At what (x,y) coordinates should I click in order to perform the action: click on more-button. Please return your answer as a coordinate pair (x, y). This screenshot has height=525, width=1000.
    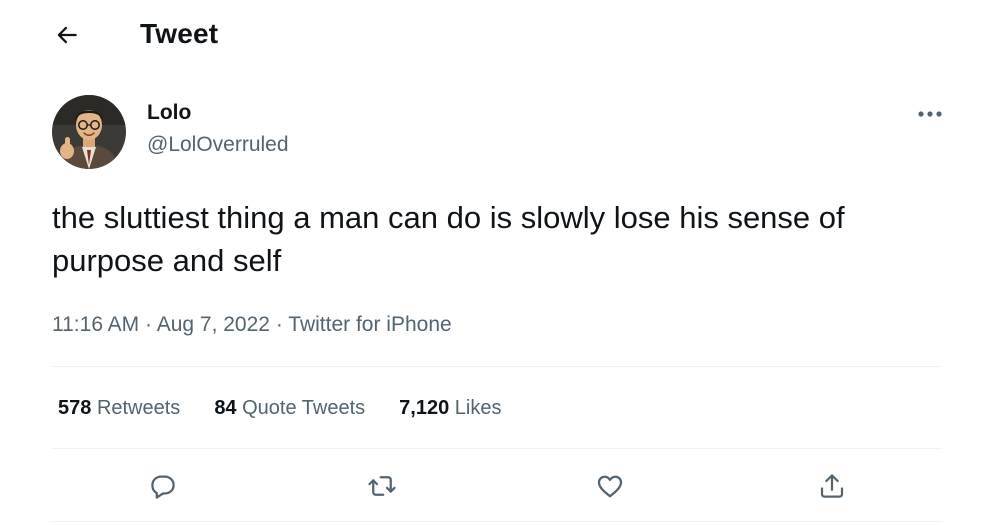
    Looking at the image, I should click on (930, 114).